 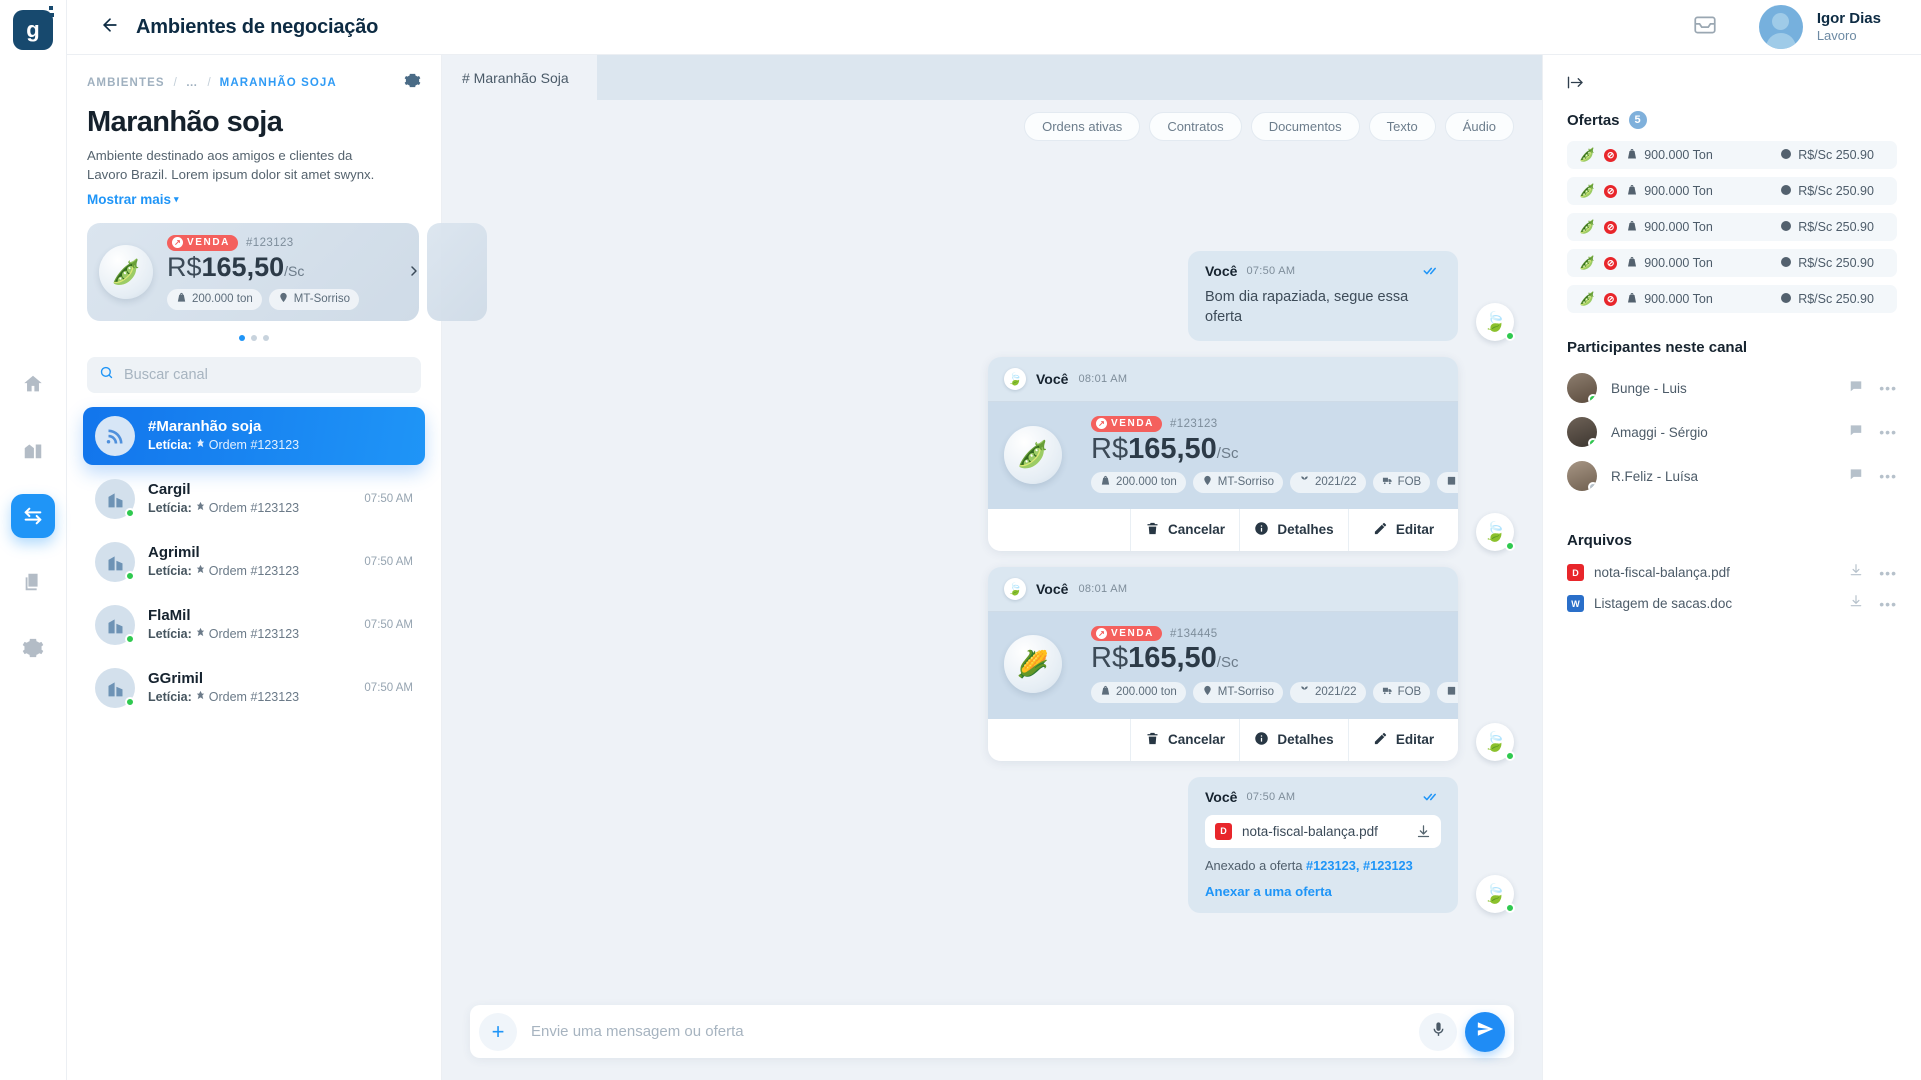 I want to click on sidebar-offer-card-next, so click(x=457, y=272).